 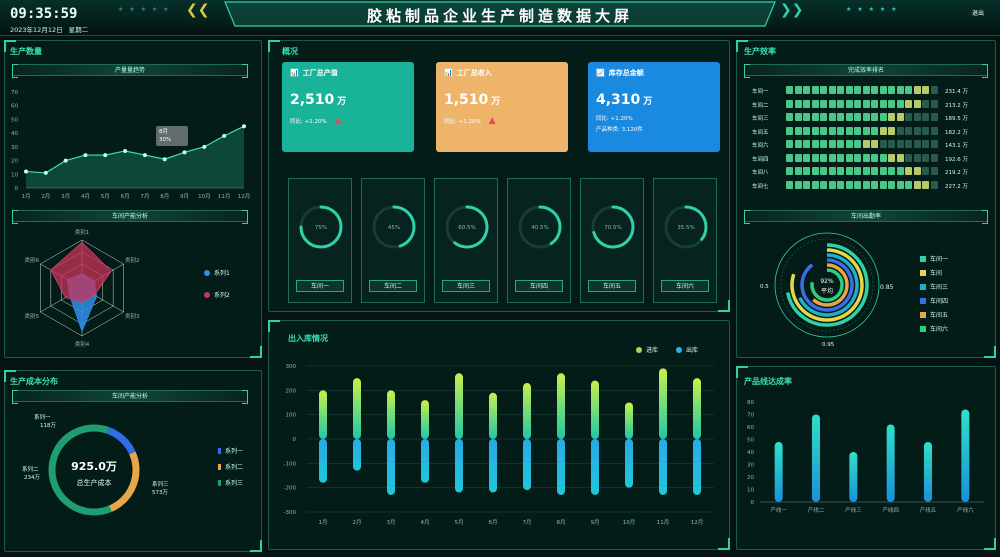 I want to click on y-tick-label: 0, so click(x=753, y=503).